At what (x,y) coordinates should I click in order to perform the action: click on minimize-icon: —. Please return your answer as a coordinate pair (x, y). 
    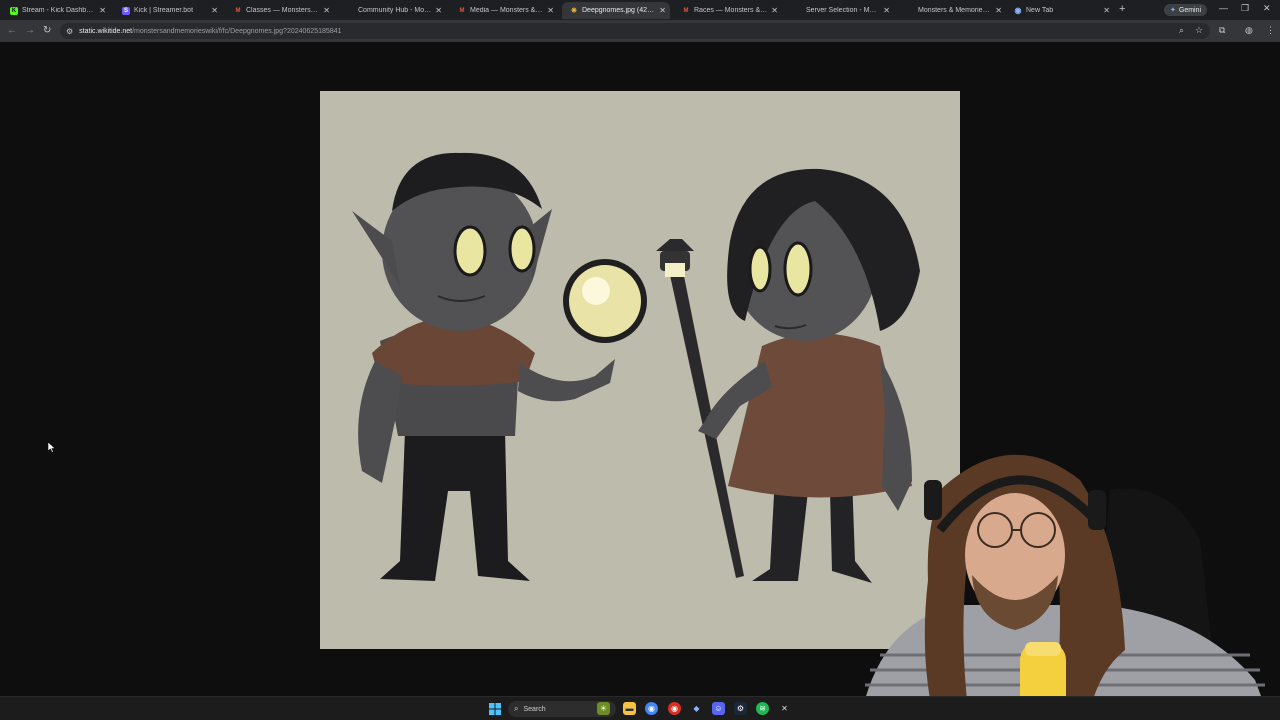
    Looking at the image, I should click on (1223, 8).